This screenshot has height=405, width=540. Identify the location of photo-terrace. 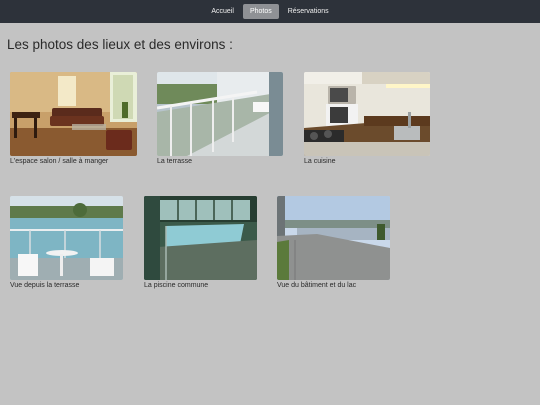
(220, 114).